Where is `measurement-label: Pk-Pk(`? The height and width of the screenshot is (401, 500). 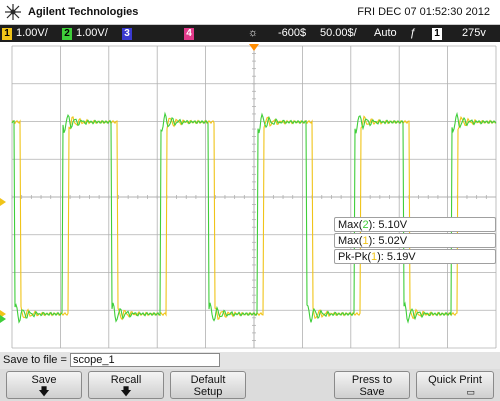
measurement-label: Pk-Pk( is located at coordinates (354, 257).